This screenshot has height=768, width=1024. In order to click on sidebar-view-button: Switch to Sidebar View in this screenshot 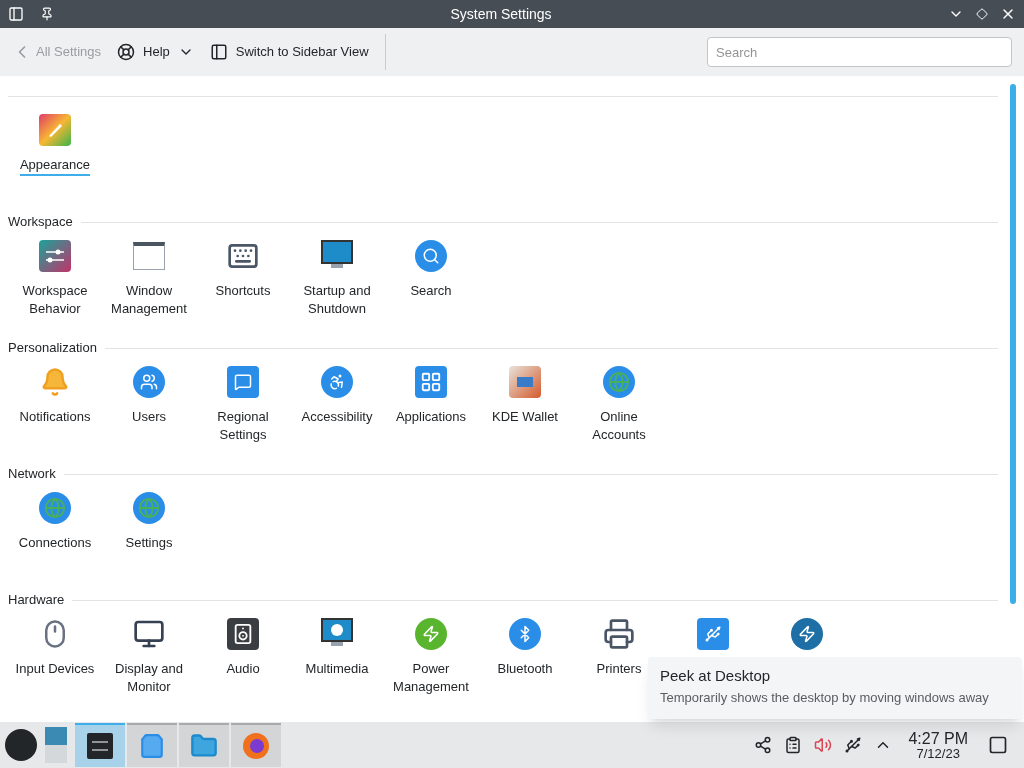, I will do `click(297, 52)`.